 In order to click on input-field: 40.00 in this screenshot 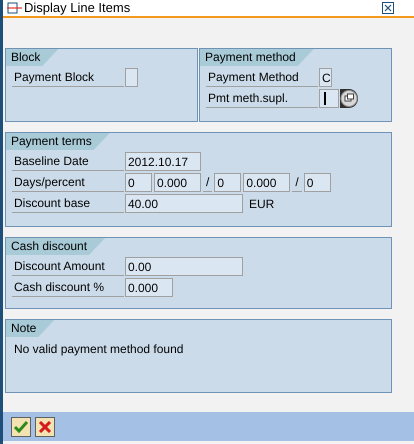, I will do `click(184, 203)`.